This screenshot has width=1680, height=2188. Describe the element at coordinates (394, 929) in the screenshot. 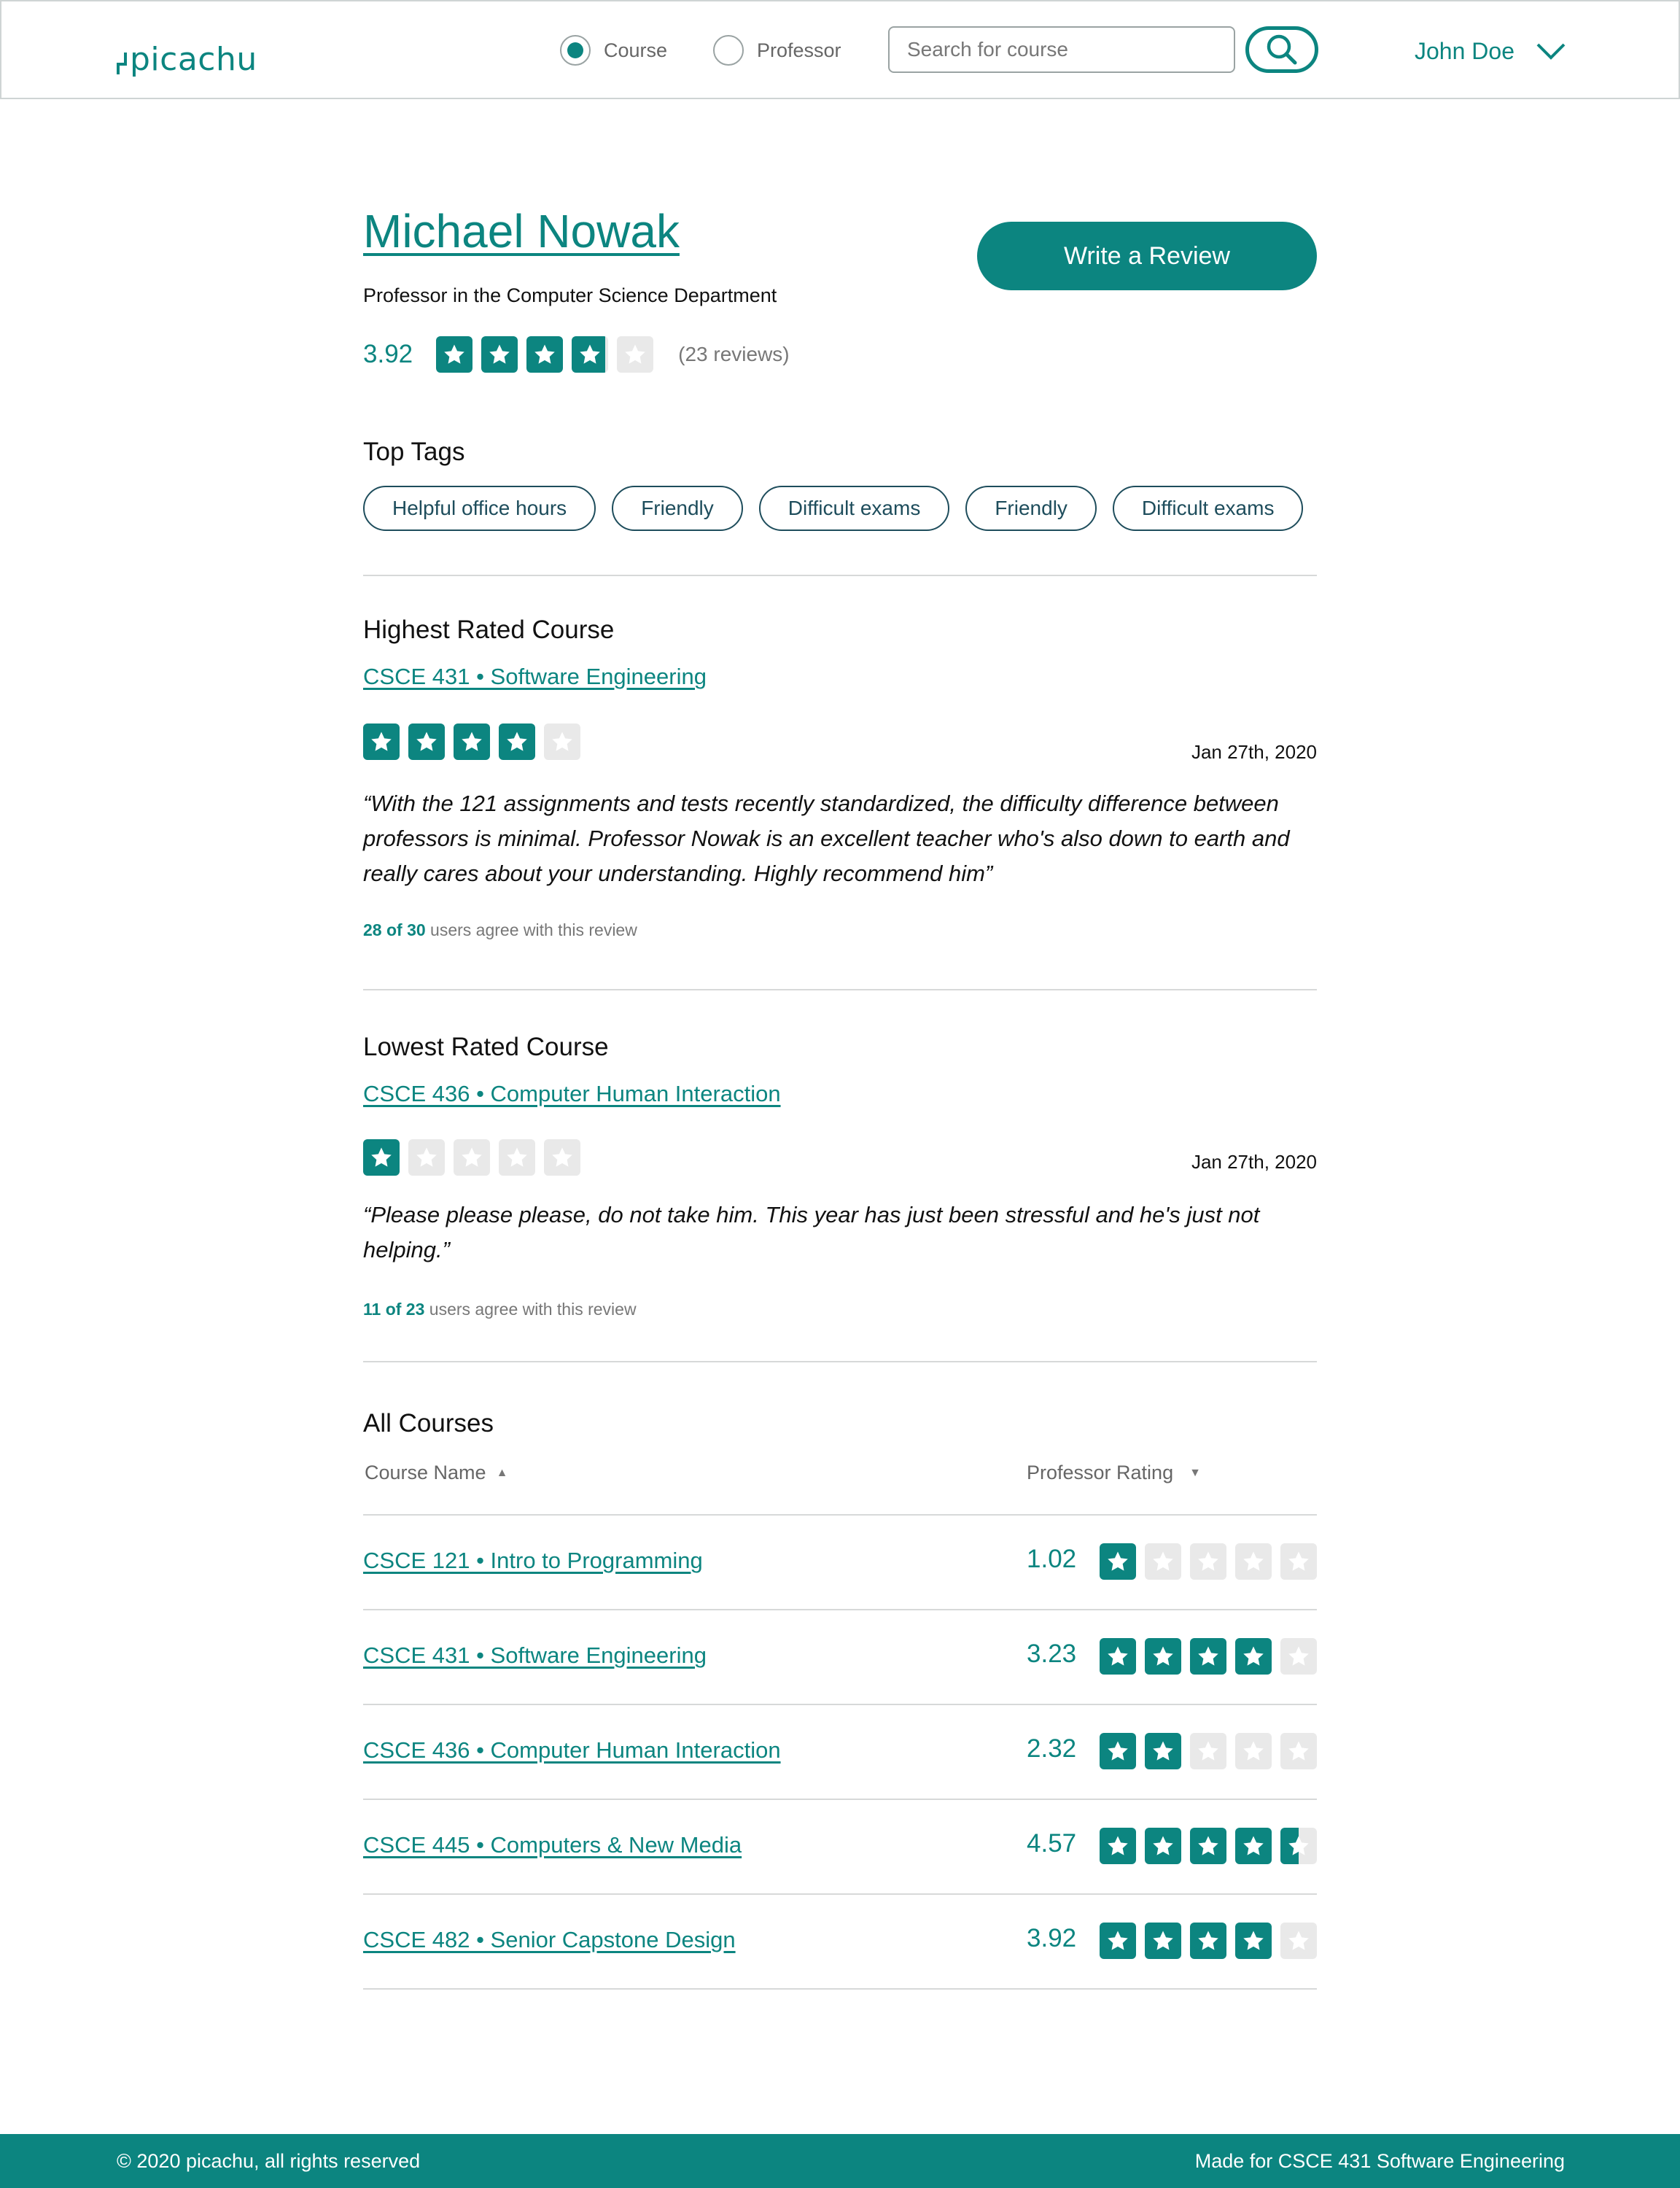

I see `agree-count: 28 of 30` at that location.